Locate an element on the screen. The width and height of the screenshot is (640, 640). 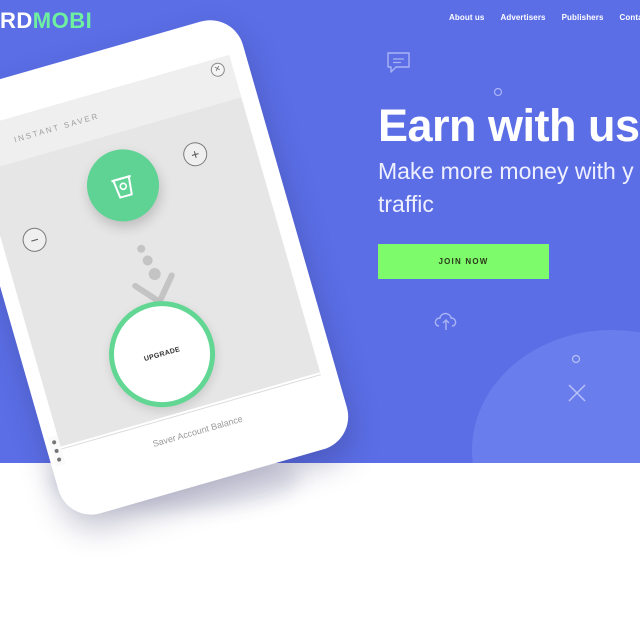
cup-icon is located at coordinates (122, 186).